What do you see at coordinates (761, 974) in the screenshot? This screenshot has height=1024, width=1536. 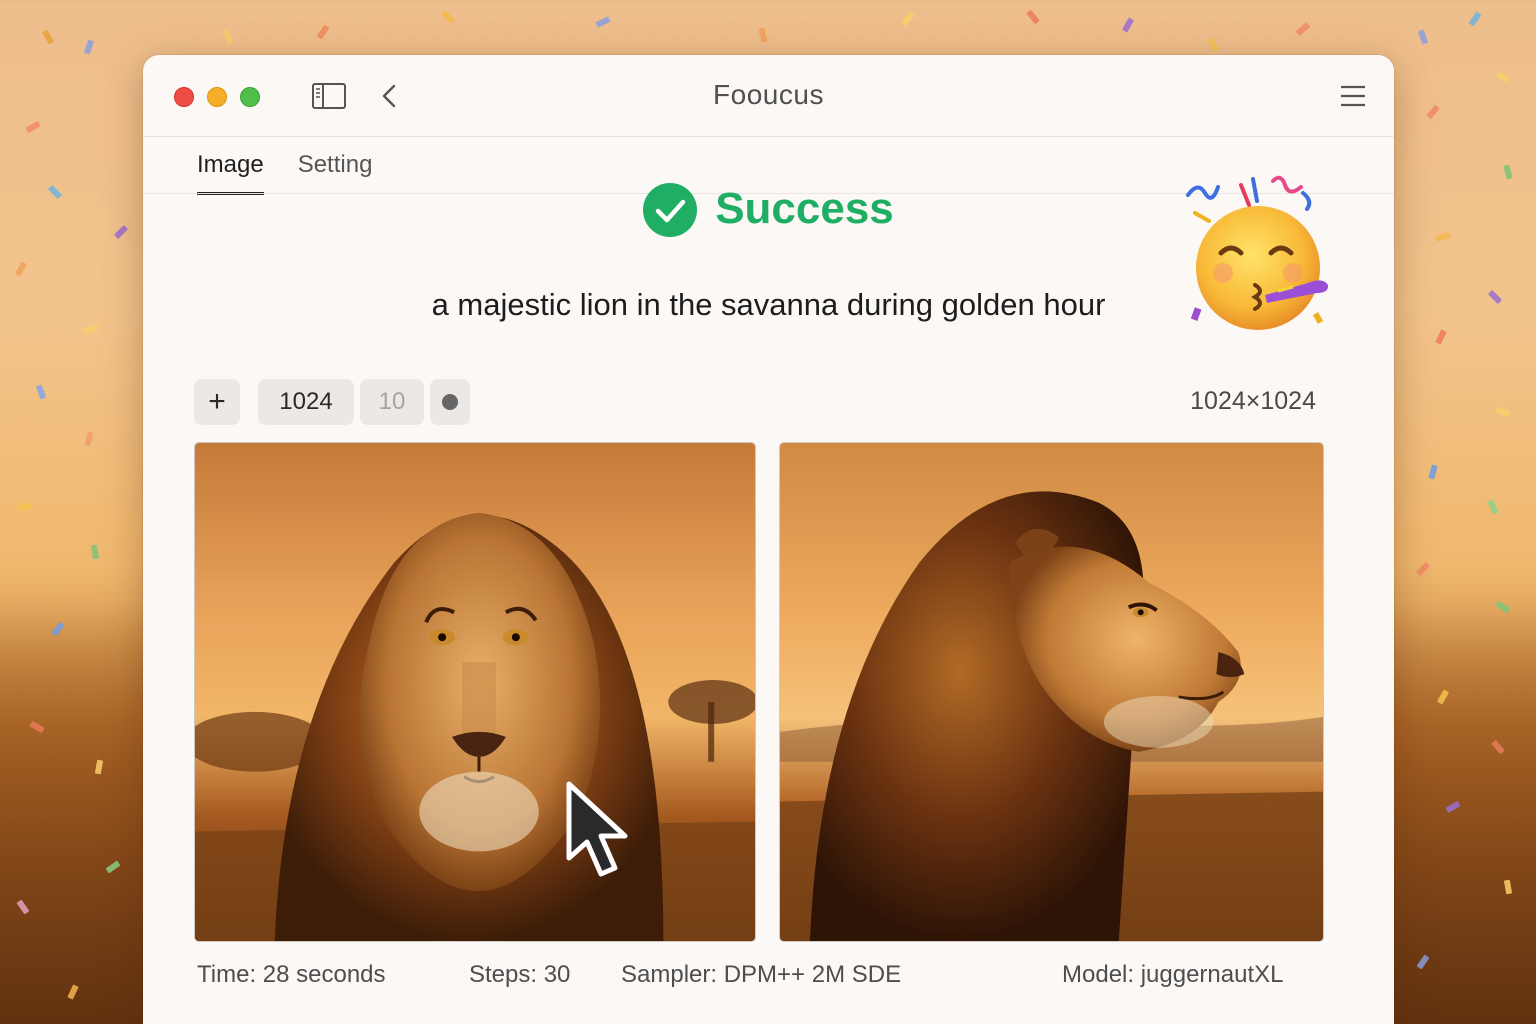 I see `generation-sampler: Sampler: DPM++ 2M SDE` at bounding box center [761, 974].